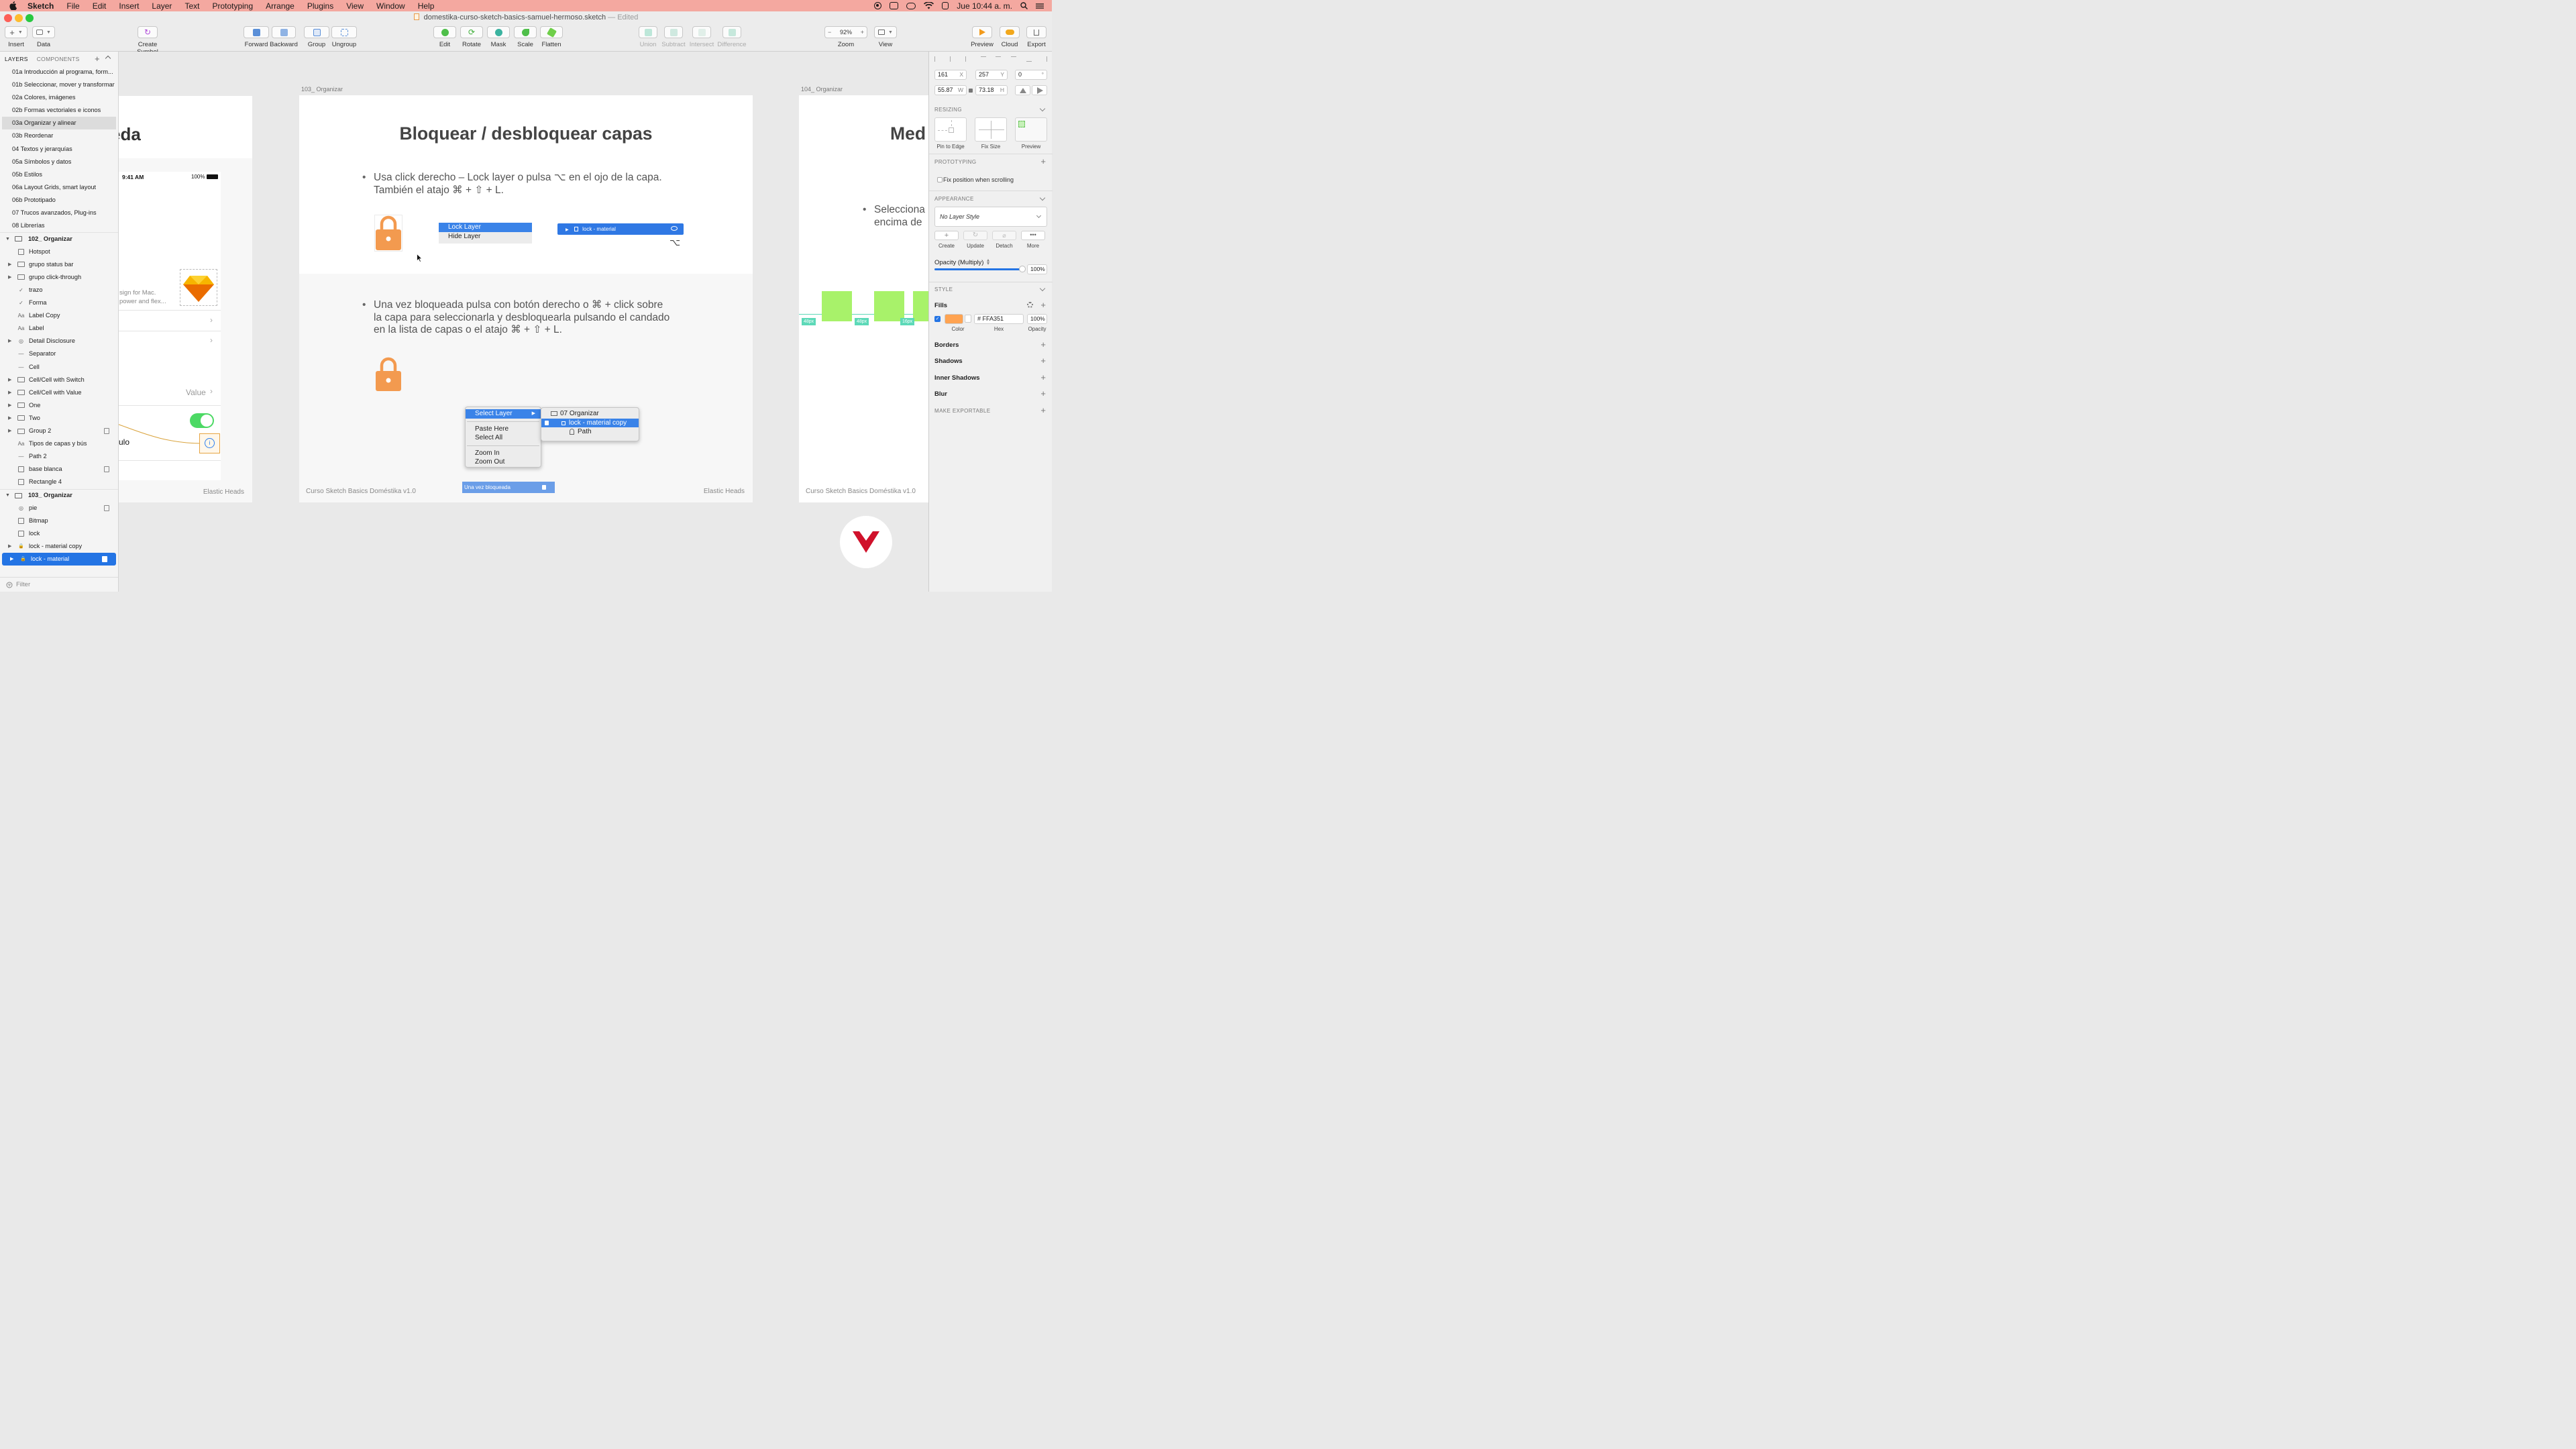  What do you see at coordinates (551, 37) in the screenshot?
I see `flatten-button: Flatten` at bounding box center [551, 37].